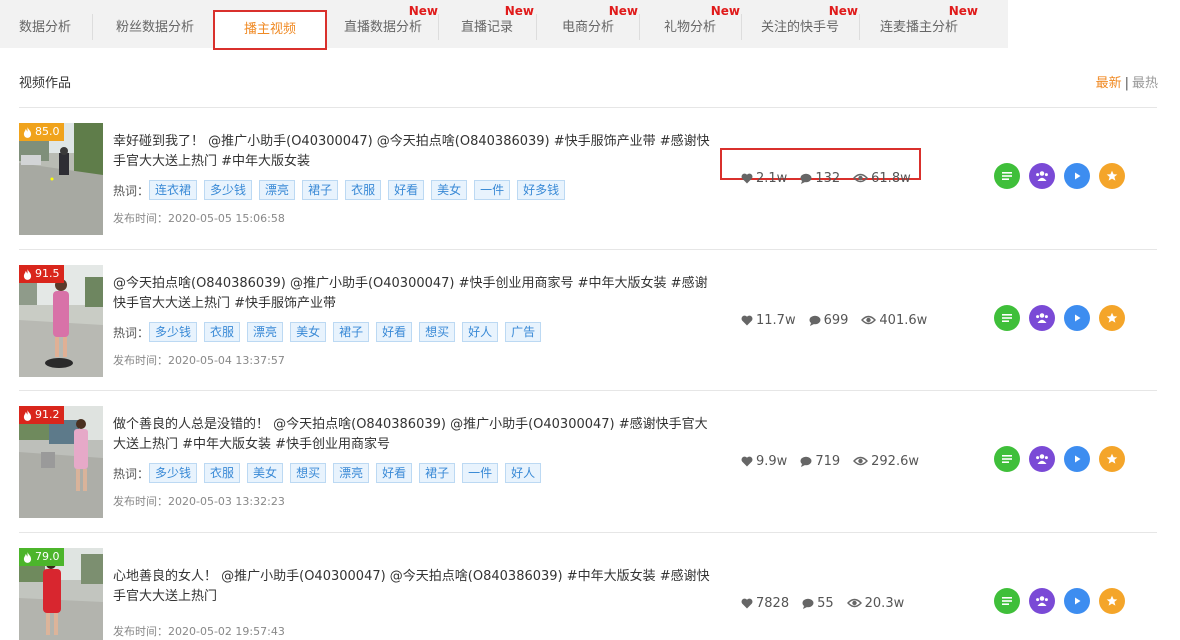 Image resolution: width=1180 pixels, height=640 pixels. I want to click on video-thumbnail: 79.0, so click(61, 594).